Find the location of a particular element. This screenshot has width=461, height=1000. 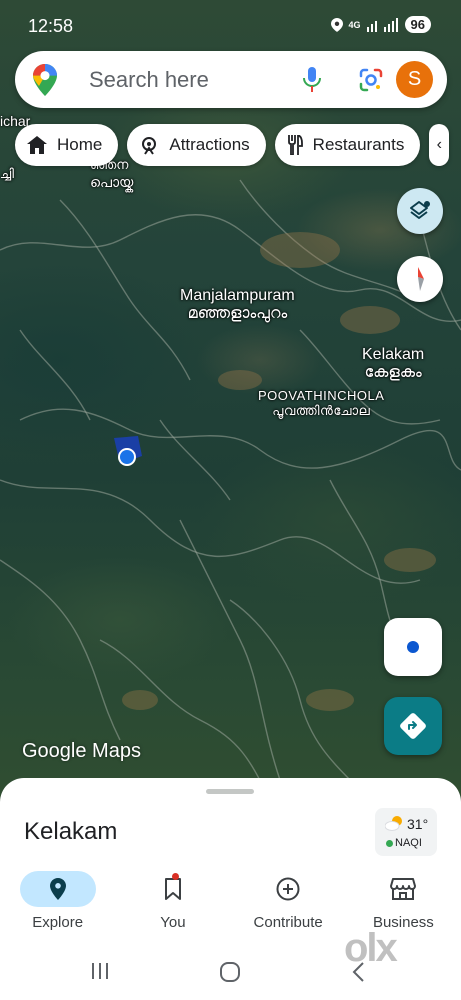

restaurant-icon is located at coordinates (295, 145).